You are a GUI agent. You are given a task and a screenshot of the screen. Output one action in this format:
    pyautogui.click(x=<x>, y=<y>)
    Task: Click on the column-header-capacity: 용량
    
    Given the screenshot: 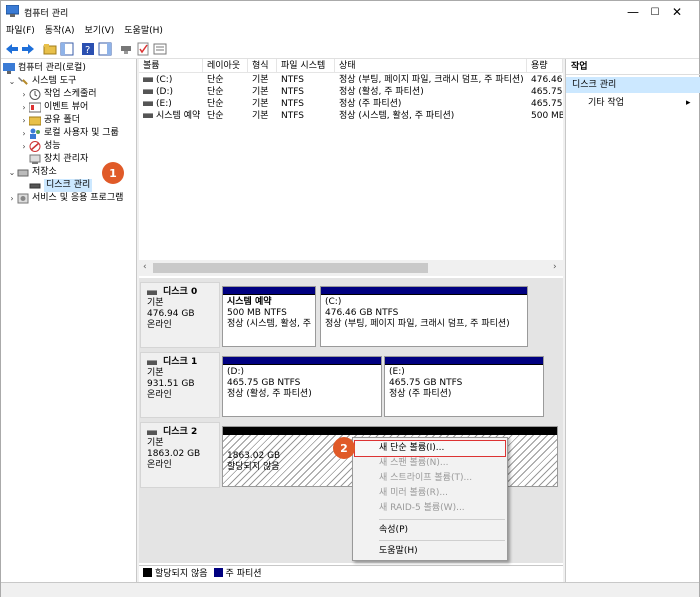 What is the action you would take?
    pyautogui.click(x=545, y=66)
    